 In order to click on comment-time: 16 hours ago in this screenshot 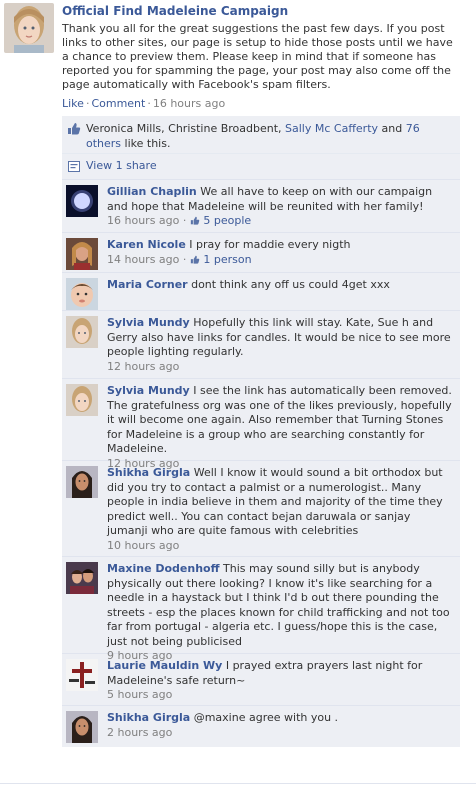, I will do `click(143, 220)`.